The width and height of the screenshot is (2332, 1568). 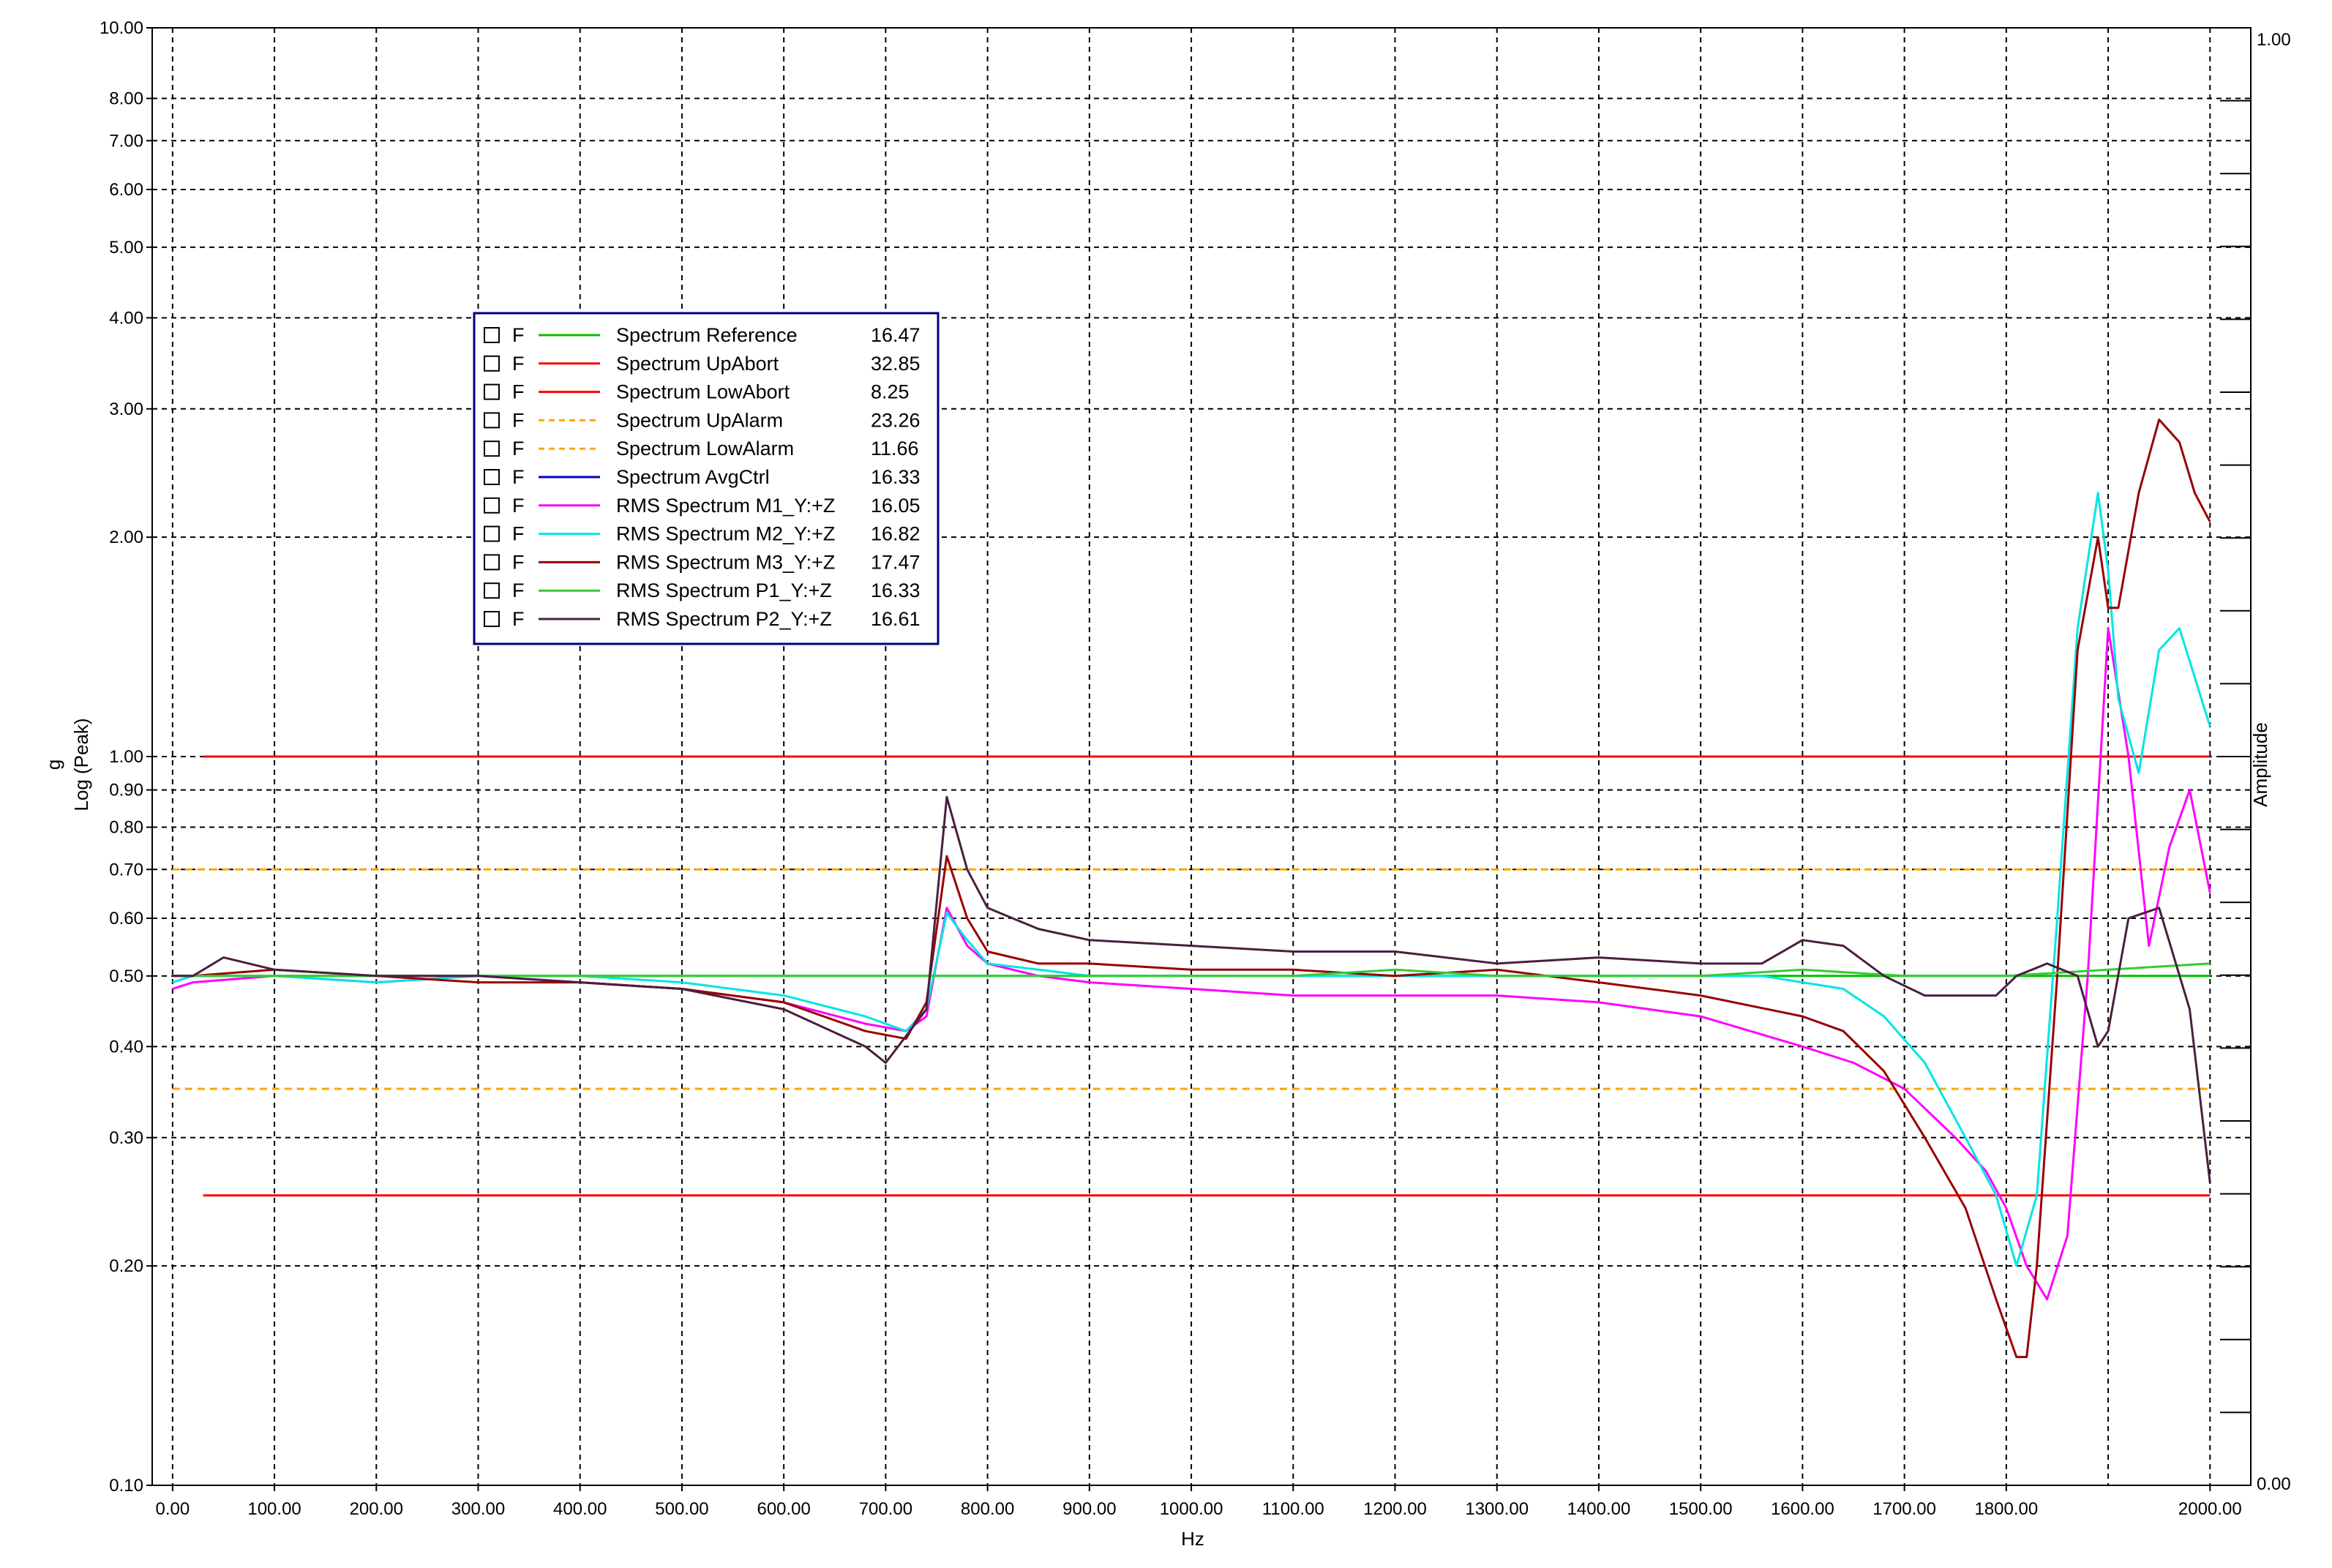 What do you see at coordinates (724, 619) in the screenshot?
I see `legend-series-name: RMS Spectrum P2_Y:+Z` at bounding box center [724, 619].